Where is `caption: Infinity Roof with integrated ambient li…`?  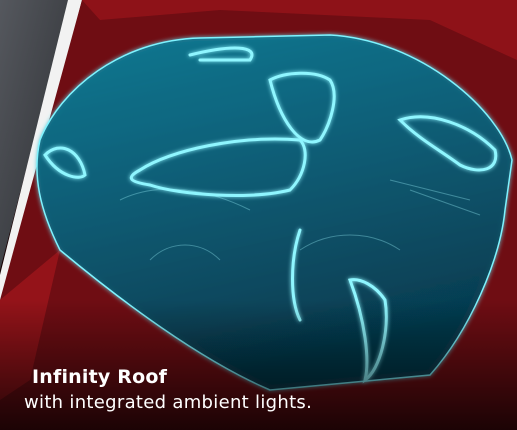
caption: Infinity Roof with integrated ambient li… is located at coordinates (168, 389).